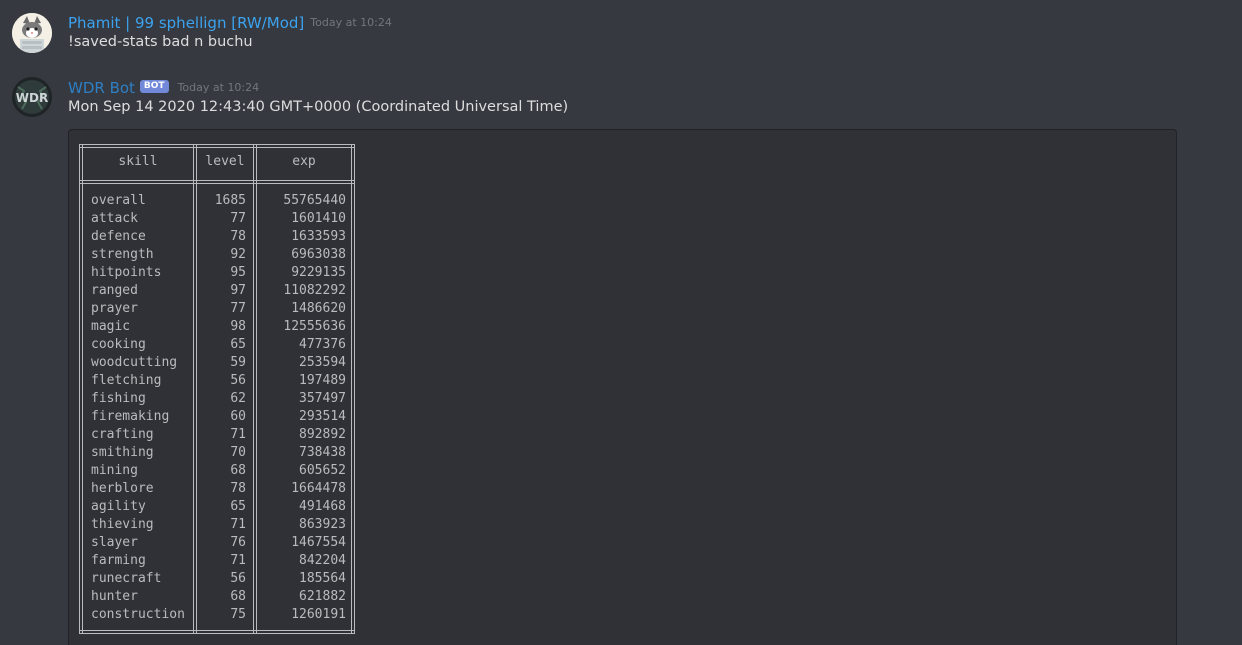  What do you see at coordinates (322, 452) in the screenshot?
I see `exp-cell: 738438` at bounding box center [322, 452].